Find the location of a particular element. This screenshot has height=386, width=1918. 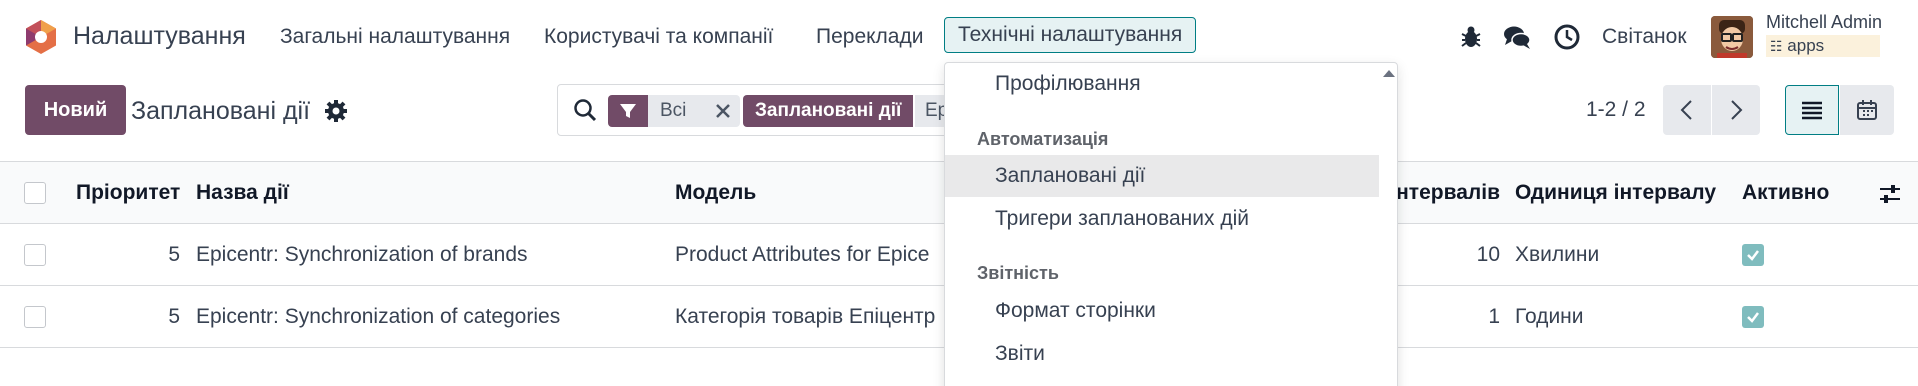

gear-icon is located at coordinates (336, 111).